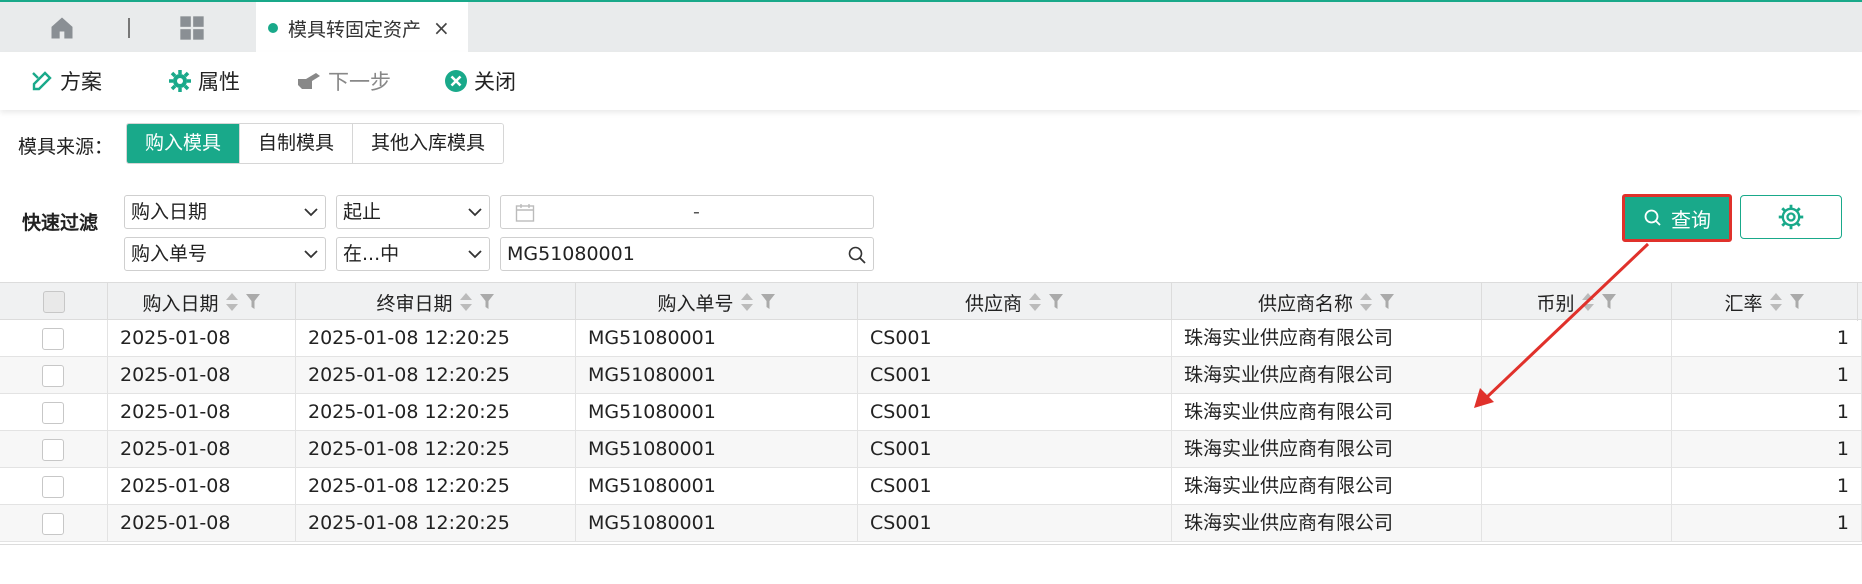  Describe the element at coordinates (169, 254) in the screenshot. I see `filter-field-2-value: 购入单号` at that location.